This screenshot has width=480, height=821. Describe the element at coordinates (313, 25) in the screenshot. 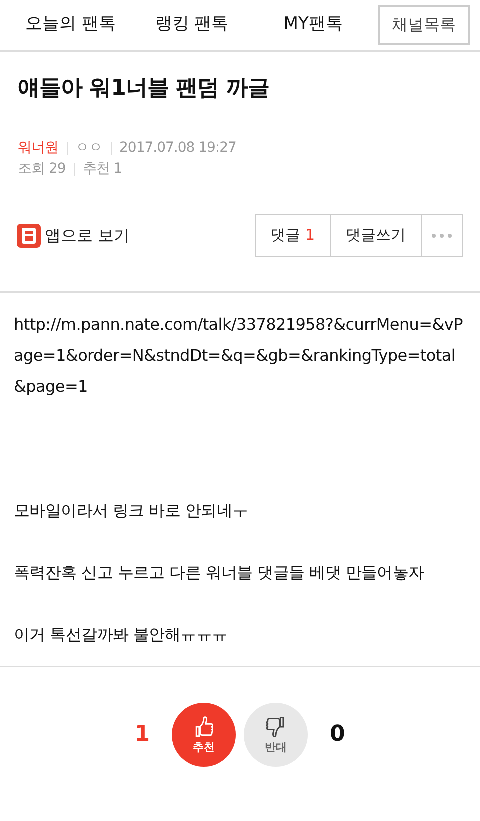

I see `nav-tab: MY팬톡` at that location.